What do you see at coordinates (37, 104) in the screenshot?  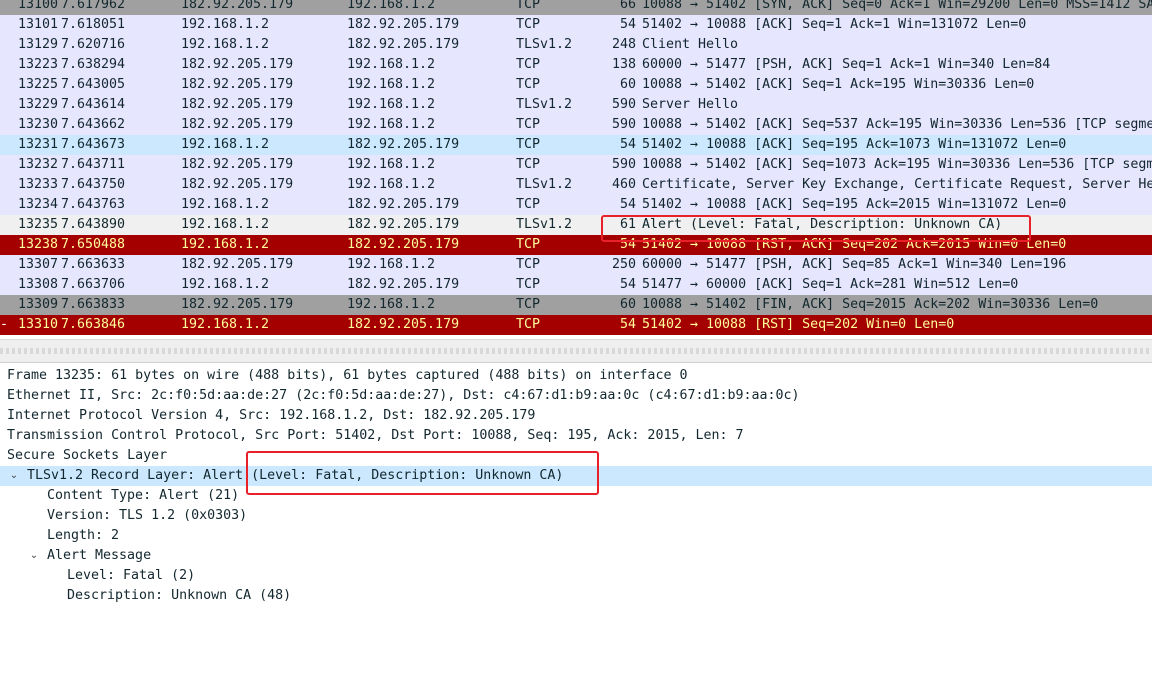 I see `packet-number: 13229` at bounding box center [37, 104].